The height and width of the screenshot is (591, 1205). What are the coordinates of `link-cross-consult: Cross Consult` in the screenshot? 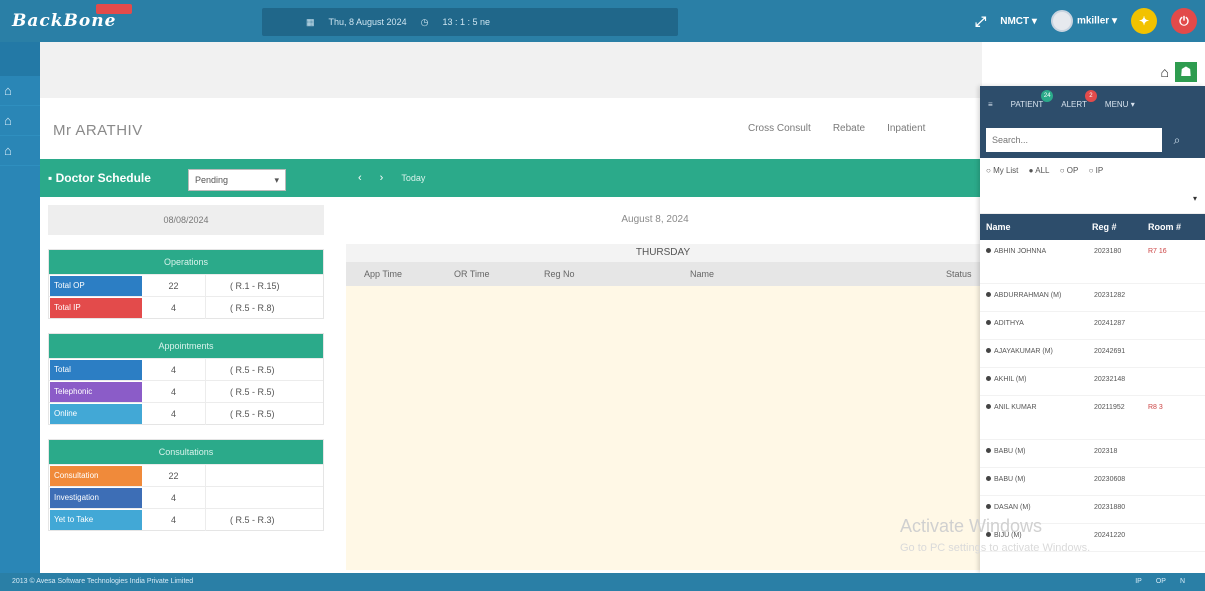 It's located at (779, 128).